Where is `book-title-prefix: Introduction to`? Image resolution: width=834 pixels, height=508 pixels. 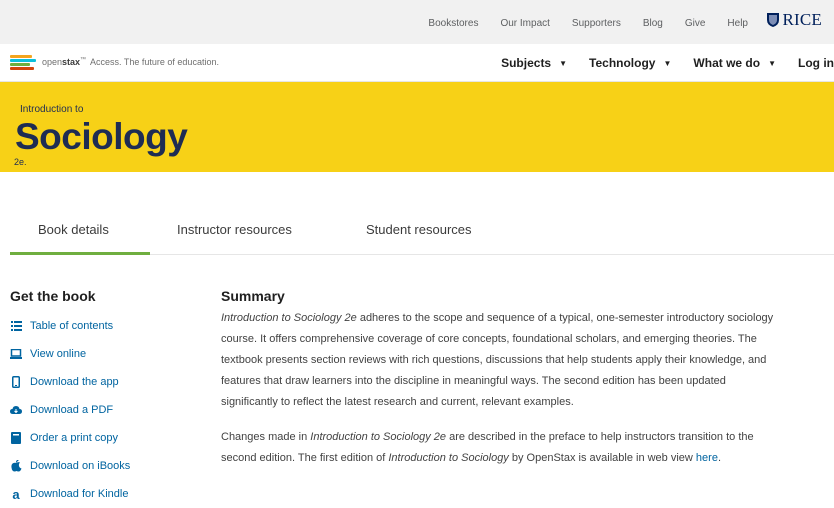 book-title-prefix: Introduction to is located at coordinates (52, 109).